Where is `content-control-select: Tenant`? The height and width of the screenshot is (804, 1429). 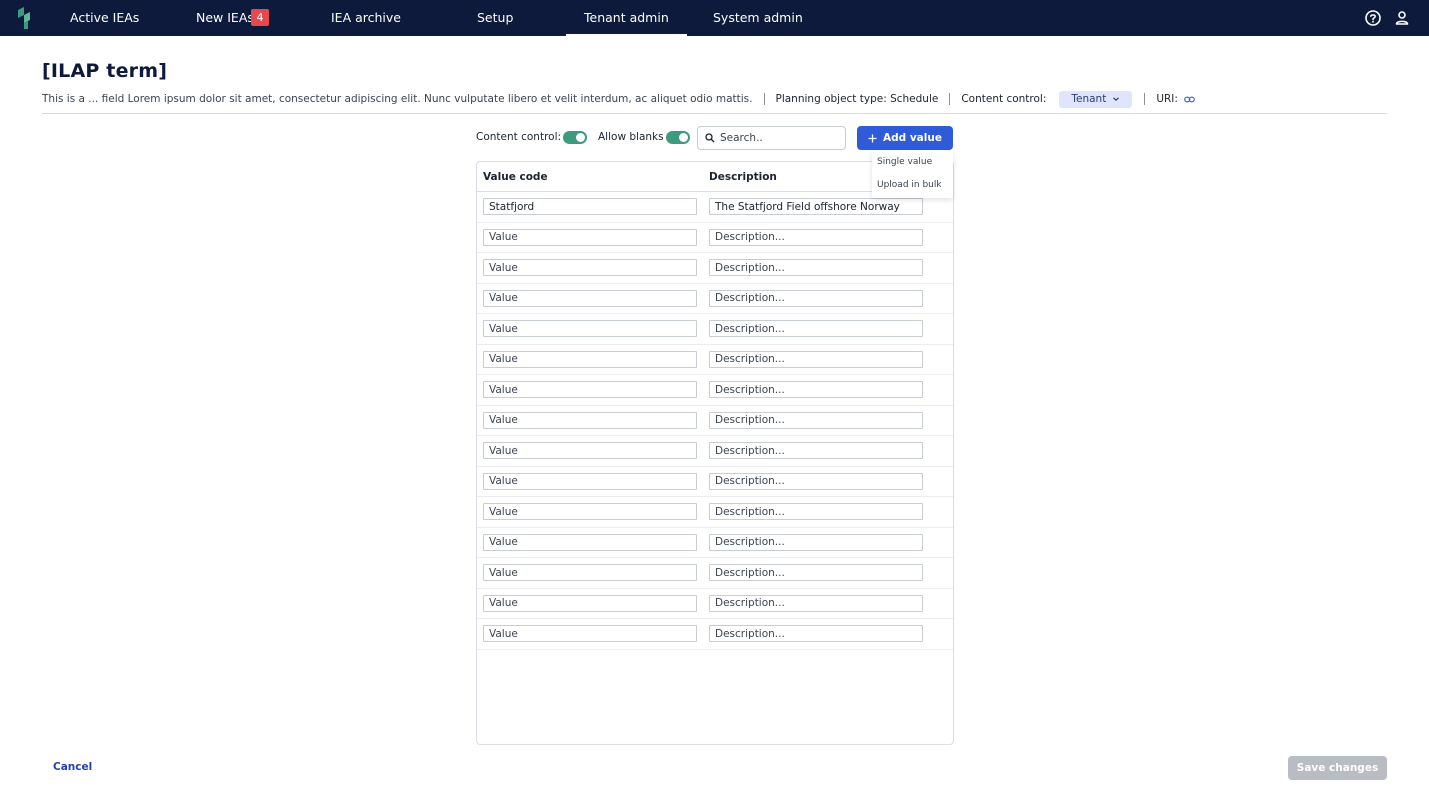
content-control-select: Tenant is located at coordinates (1096, 99).